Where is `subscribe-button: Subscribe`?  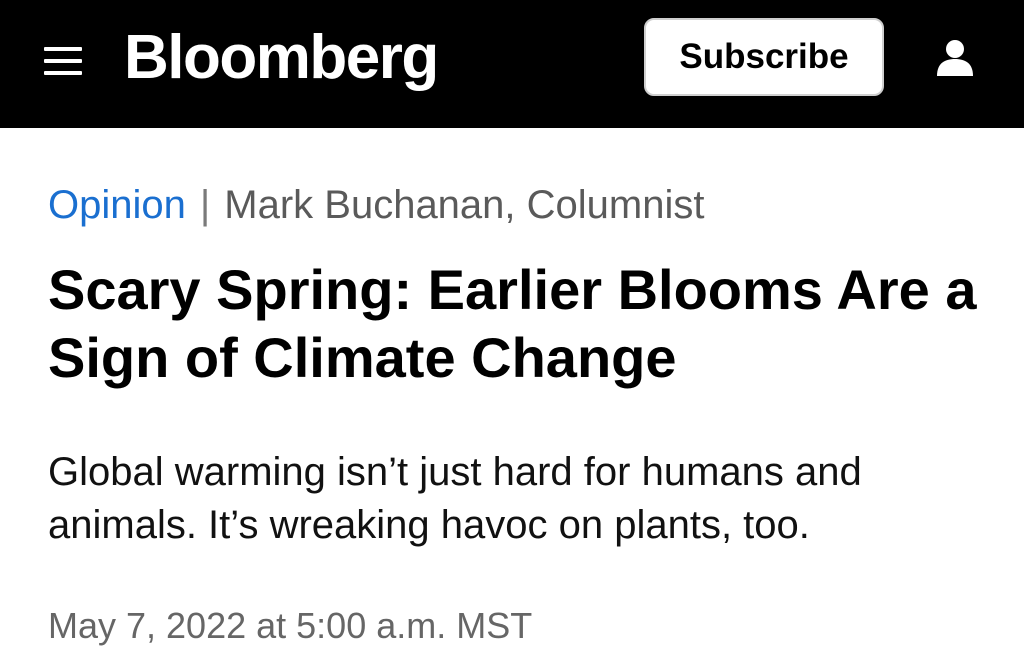
subscribe-button: Subscribe is located at coordinates (764, 57).